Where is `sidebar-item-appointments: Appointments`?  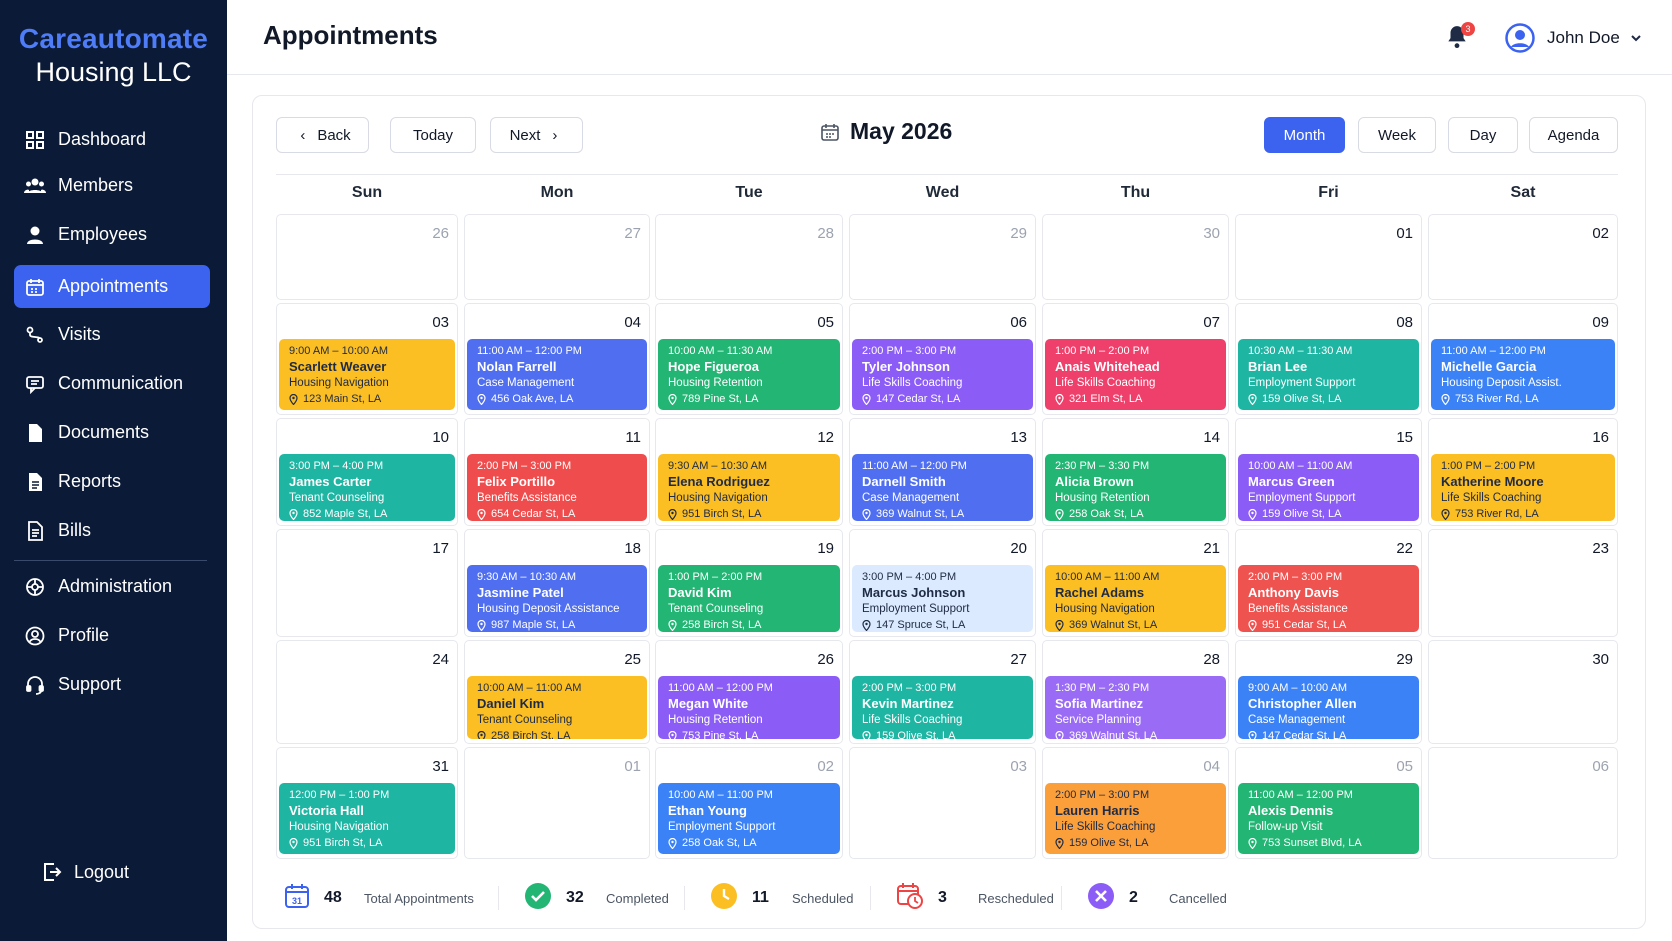 sidebar-item-appointments: Appointments is located at coordinates (112, 286).